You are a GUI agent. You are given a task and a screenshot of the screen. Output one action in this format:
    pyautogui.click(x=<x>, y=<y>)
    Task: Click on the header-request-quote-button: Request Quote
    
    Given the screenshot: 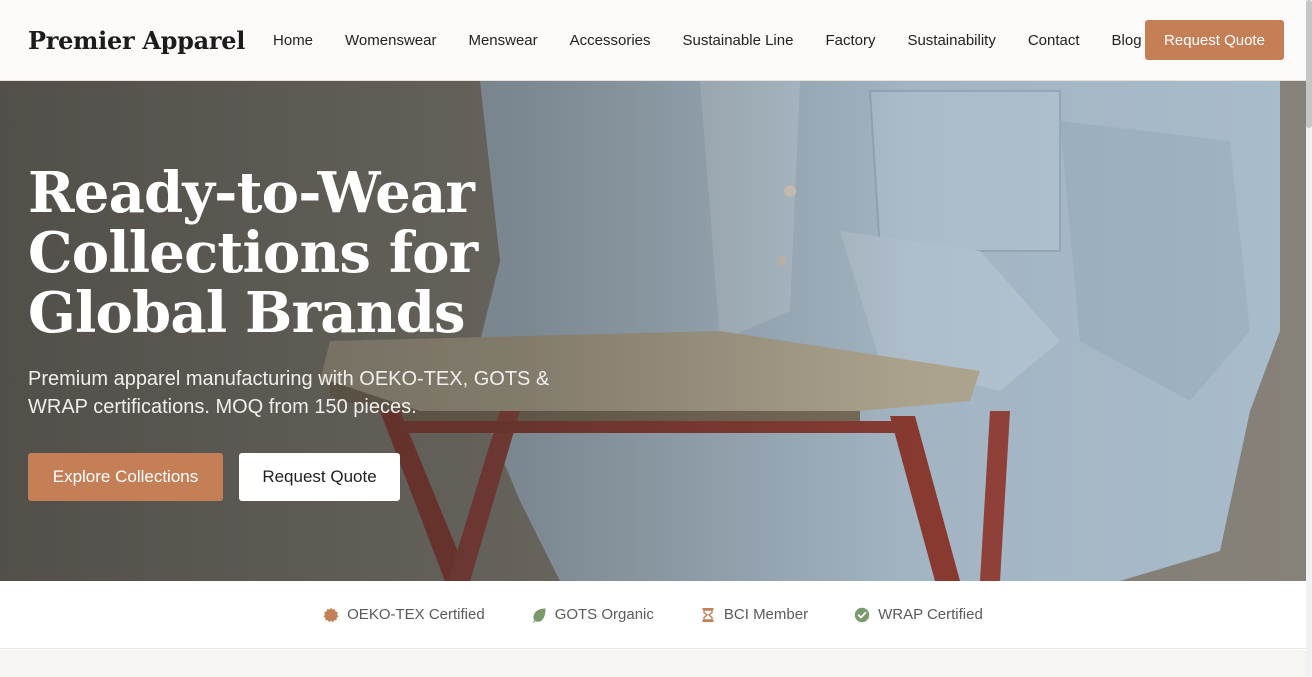 What is the action you would take?
    pyautogui.click(x=1214, y=40)
    